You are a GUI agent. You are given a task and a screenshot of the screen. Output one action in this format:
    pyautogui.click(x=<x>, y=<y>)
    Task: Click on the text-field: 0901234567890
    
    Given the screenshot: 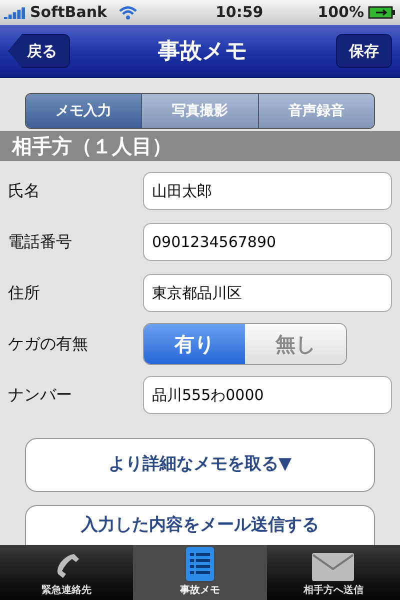 What is the action you would take?
    pyautogui.click(x=267, y=242)
    